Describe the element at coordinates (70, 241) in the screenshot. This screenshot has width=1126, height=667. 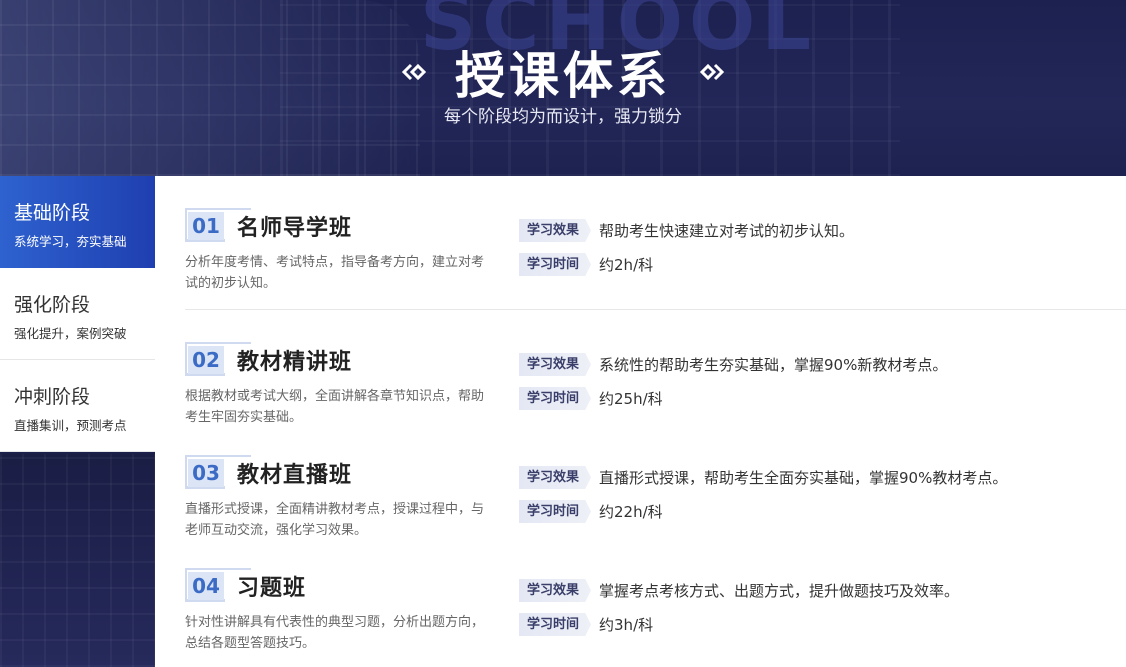
I see `tab-sublabel: 系统学习，夯实基础` at that location.